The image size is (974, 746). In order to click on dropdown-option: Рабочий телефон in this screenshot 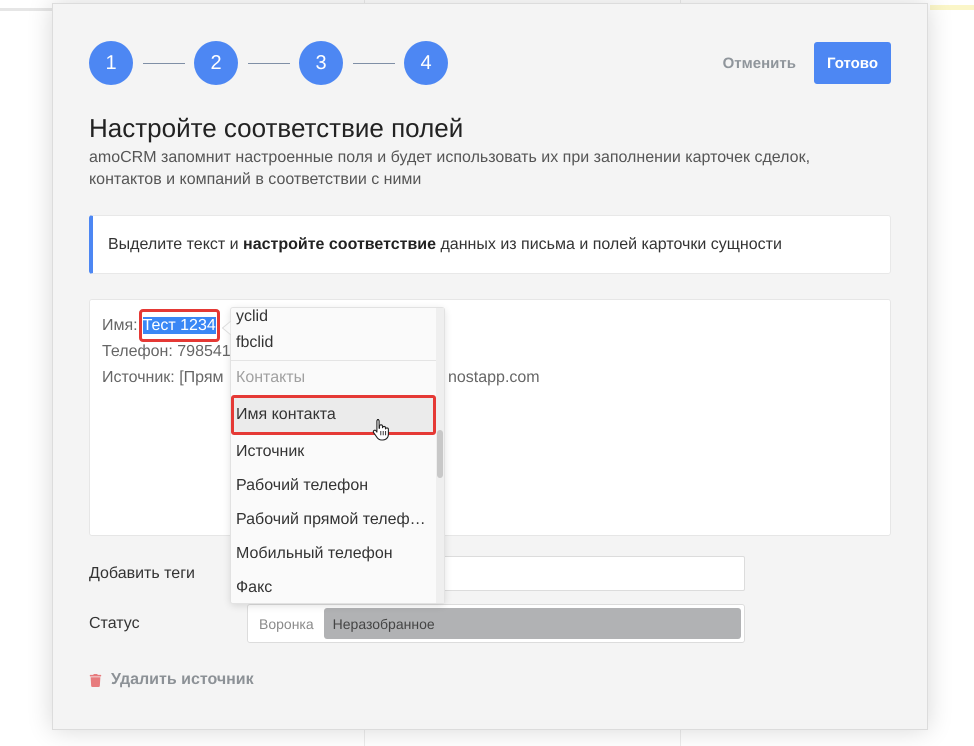, I will do `click(333, 486)`.